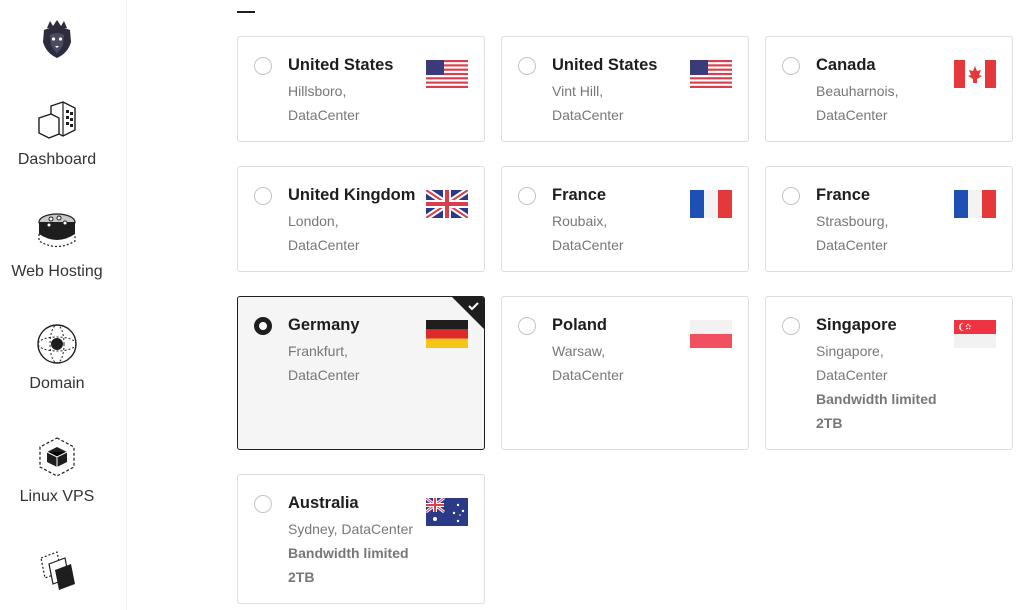 The height and width of the screenshot is (610, 1032). Describe the element at coordinates (317, 91) in the screenshot. I see `city-name: Hillsboro,` at that location.